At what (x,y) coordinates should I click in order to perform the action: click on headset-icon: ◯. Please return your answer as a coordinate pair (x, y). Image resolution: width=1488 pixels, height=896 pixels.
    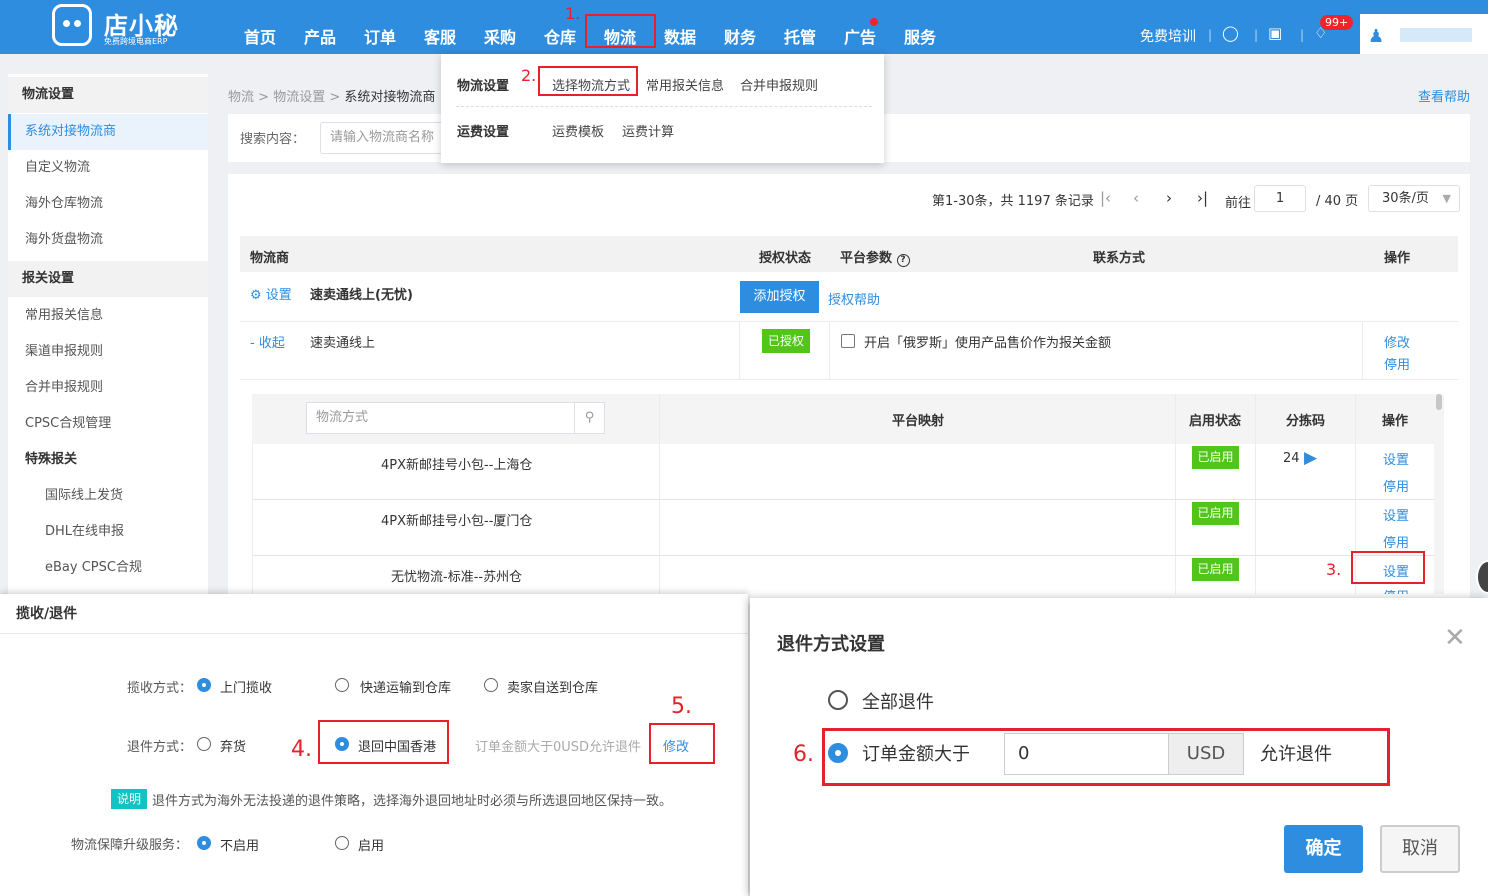
    Looking at the image, I should click on (1230, 33).